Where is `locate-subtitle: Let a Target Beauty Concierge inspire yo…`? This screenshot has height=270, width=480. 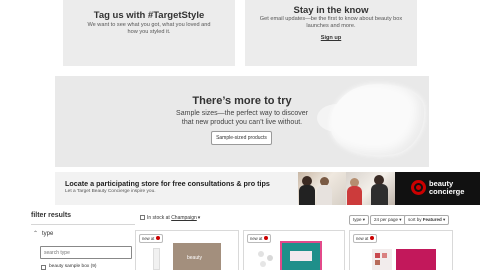
locate-subtitle: Let a Target Beauty Concierge inspire yo… is located at coordinates (110, 191).